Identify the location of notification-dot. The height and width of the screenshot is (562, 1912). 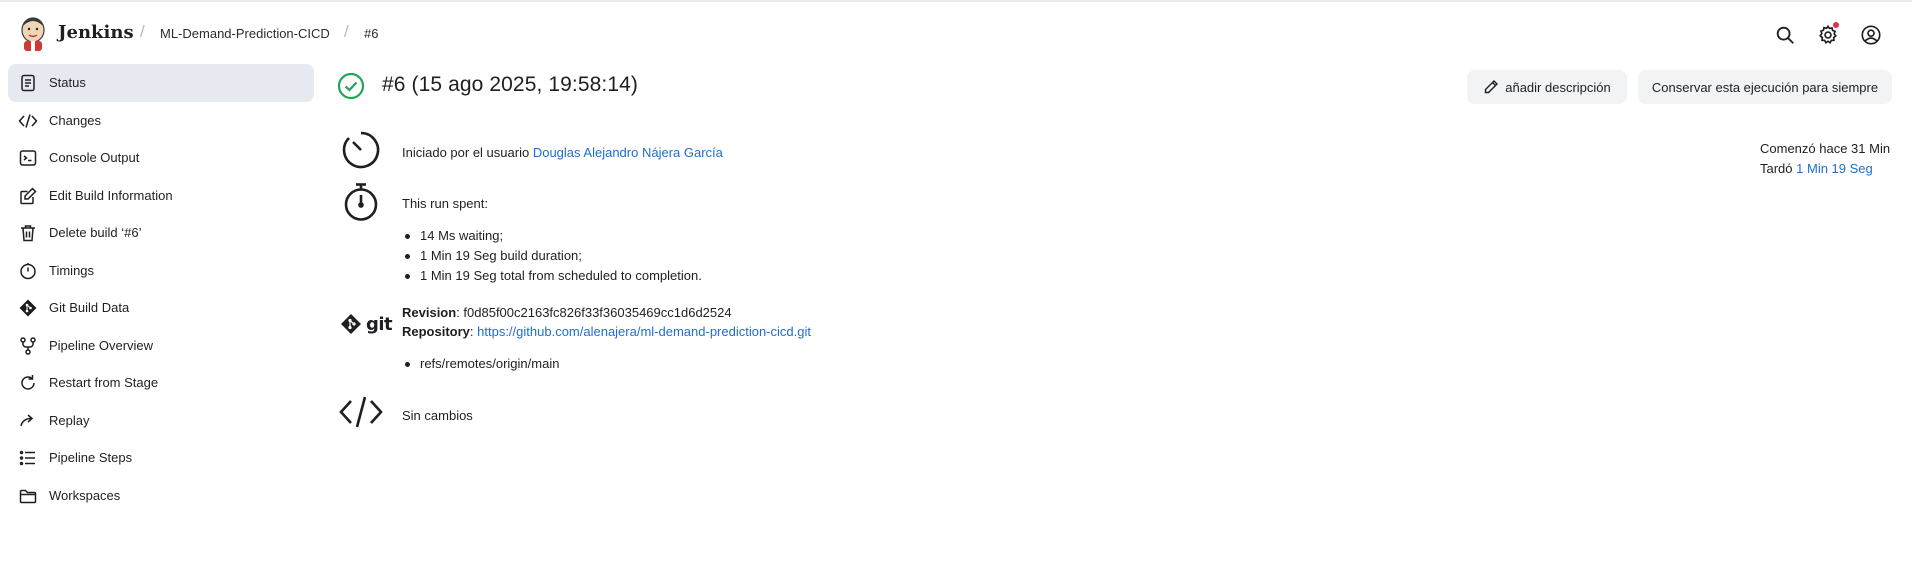
(1836, 25).